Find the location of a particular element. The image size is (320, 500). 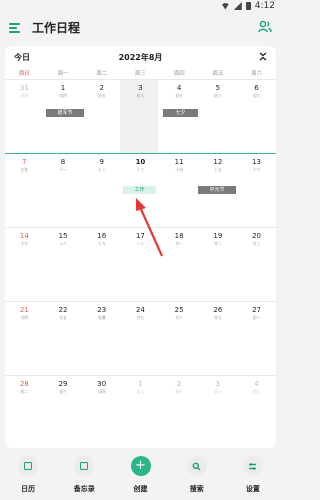

lunar-date: 初六 is located at coordinates (140, 391).